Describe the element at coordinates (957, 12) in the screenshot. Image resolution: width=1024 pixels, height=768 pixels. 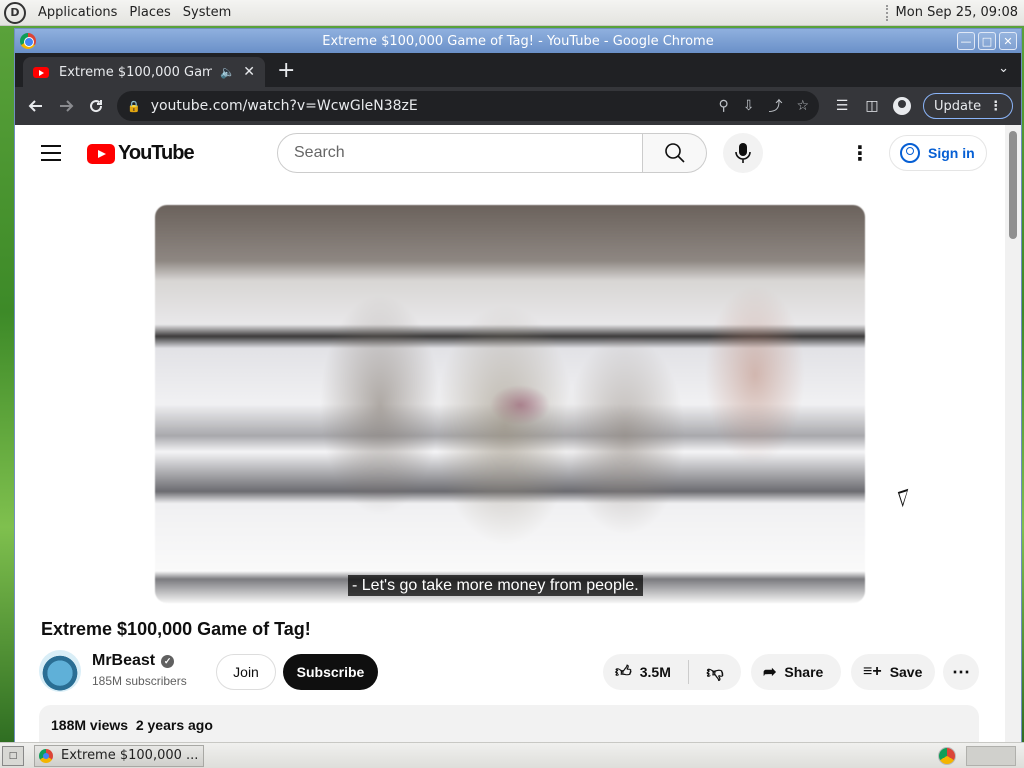
I see `clock: Mon Sep 25, 09:08` at that location.